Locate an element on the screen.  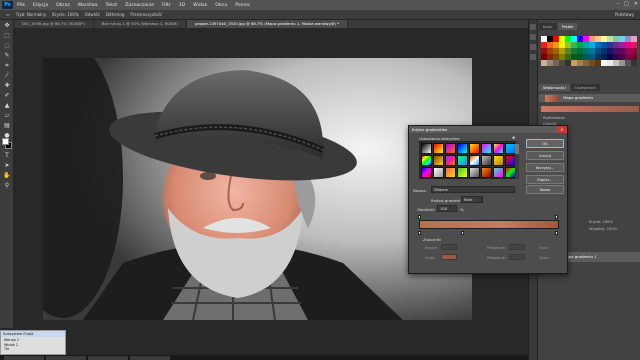
type-icon: T is located at coordinates (7, 155).